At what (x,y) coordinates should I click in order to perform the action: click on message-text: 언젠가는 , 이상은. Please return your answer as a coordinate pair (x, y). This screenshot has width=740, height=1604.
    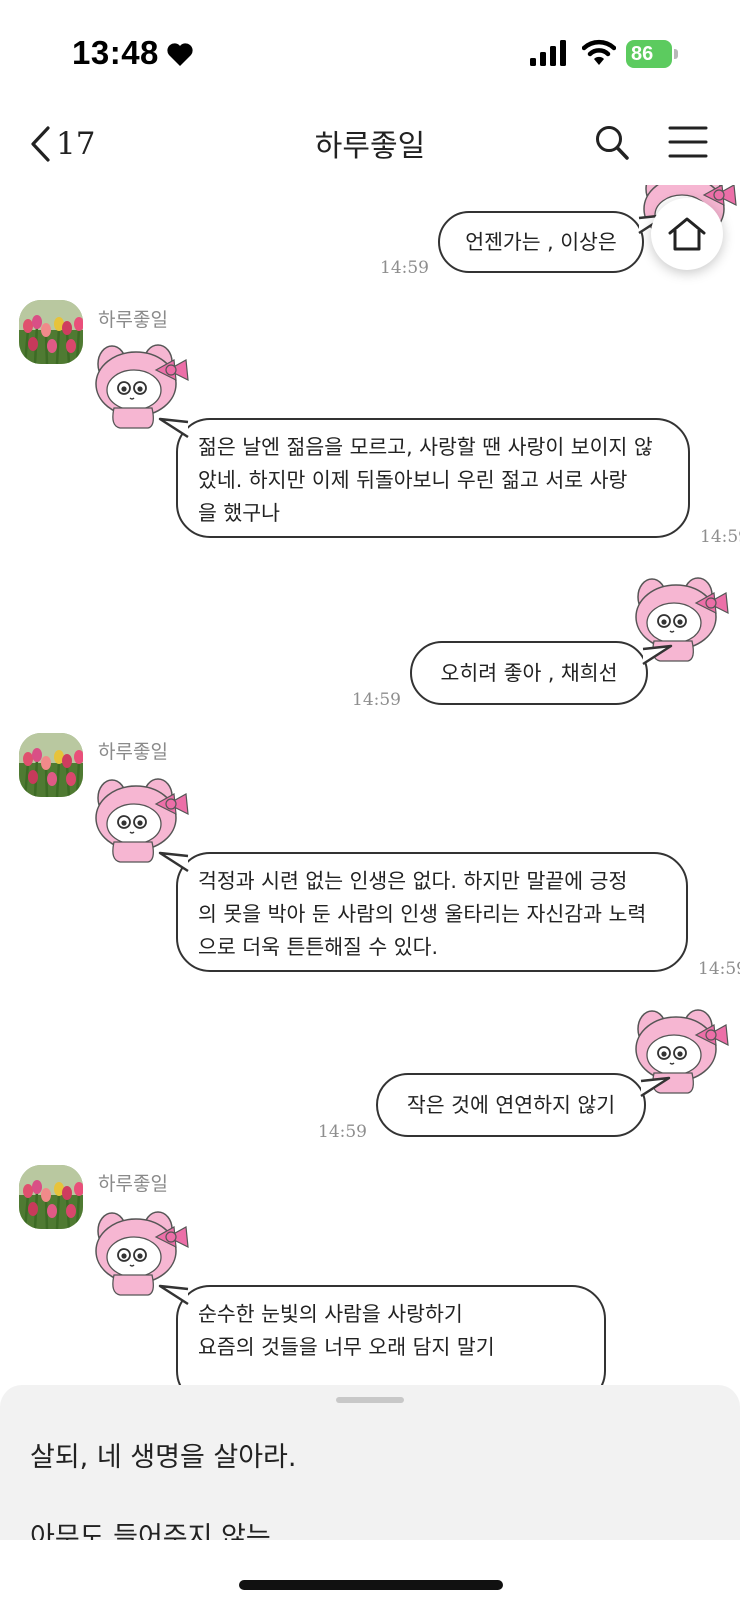
    Looking at the image, I should click on (541, 241).